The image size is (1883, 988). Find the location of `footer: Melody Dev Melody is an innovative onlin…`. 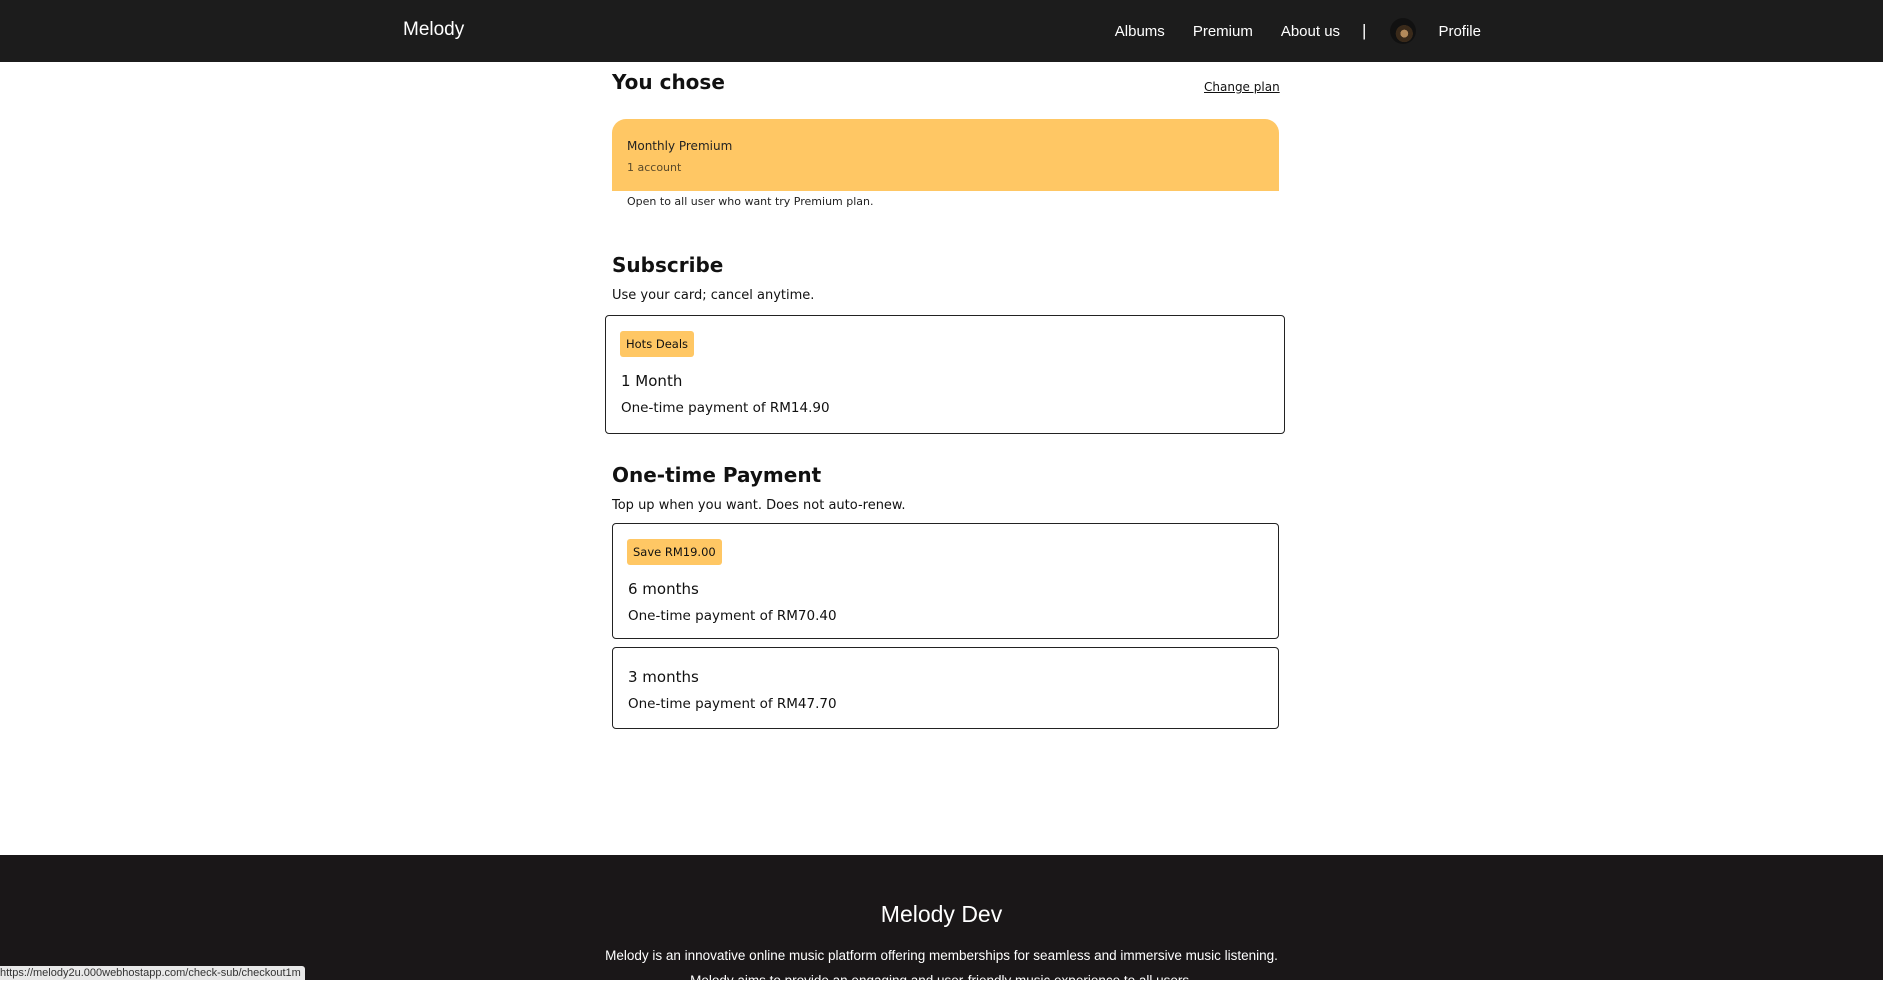

footer: Melody Dev Melody is an innovative onlin… is located at coordinates (941, 921).